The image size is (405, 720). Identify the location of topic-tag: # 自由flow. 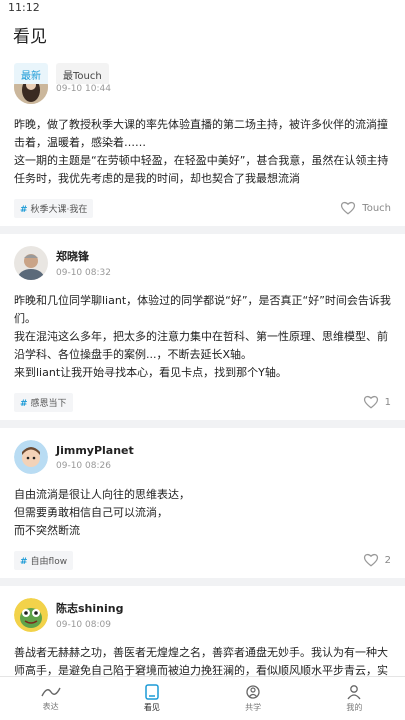
(44, 560).